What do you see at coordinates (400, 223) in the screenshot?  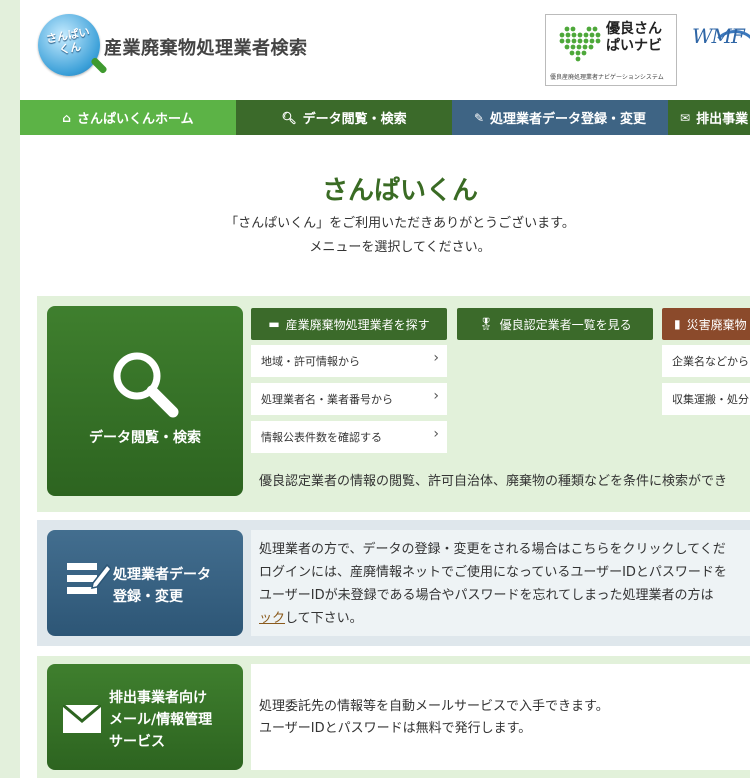 I see `intro-line-1: 「さんぱいくん」をご利用いただきありがとうございます。` at bounding box center [400, 223].